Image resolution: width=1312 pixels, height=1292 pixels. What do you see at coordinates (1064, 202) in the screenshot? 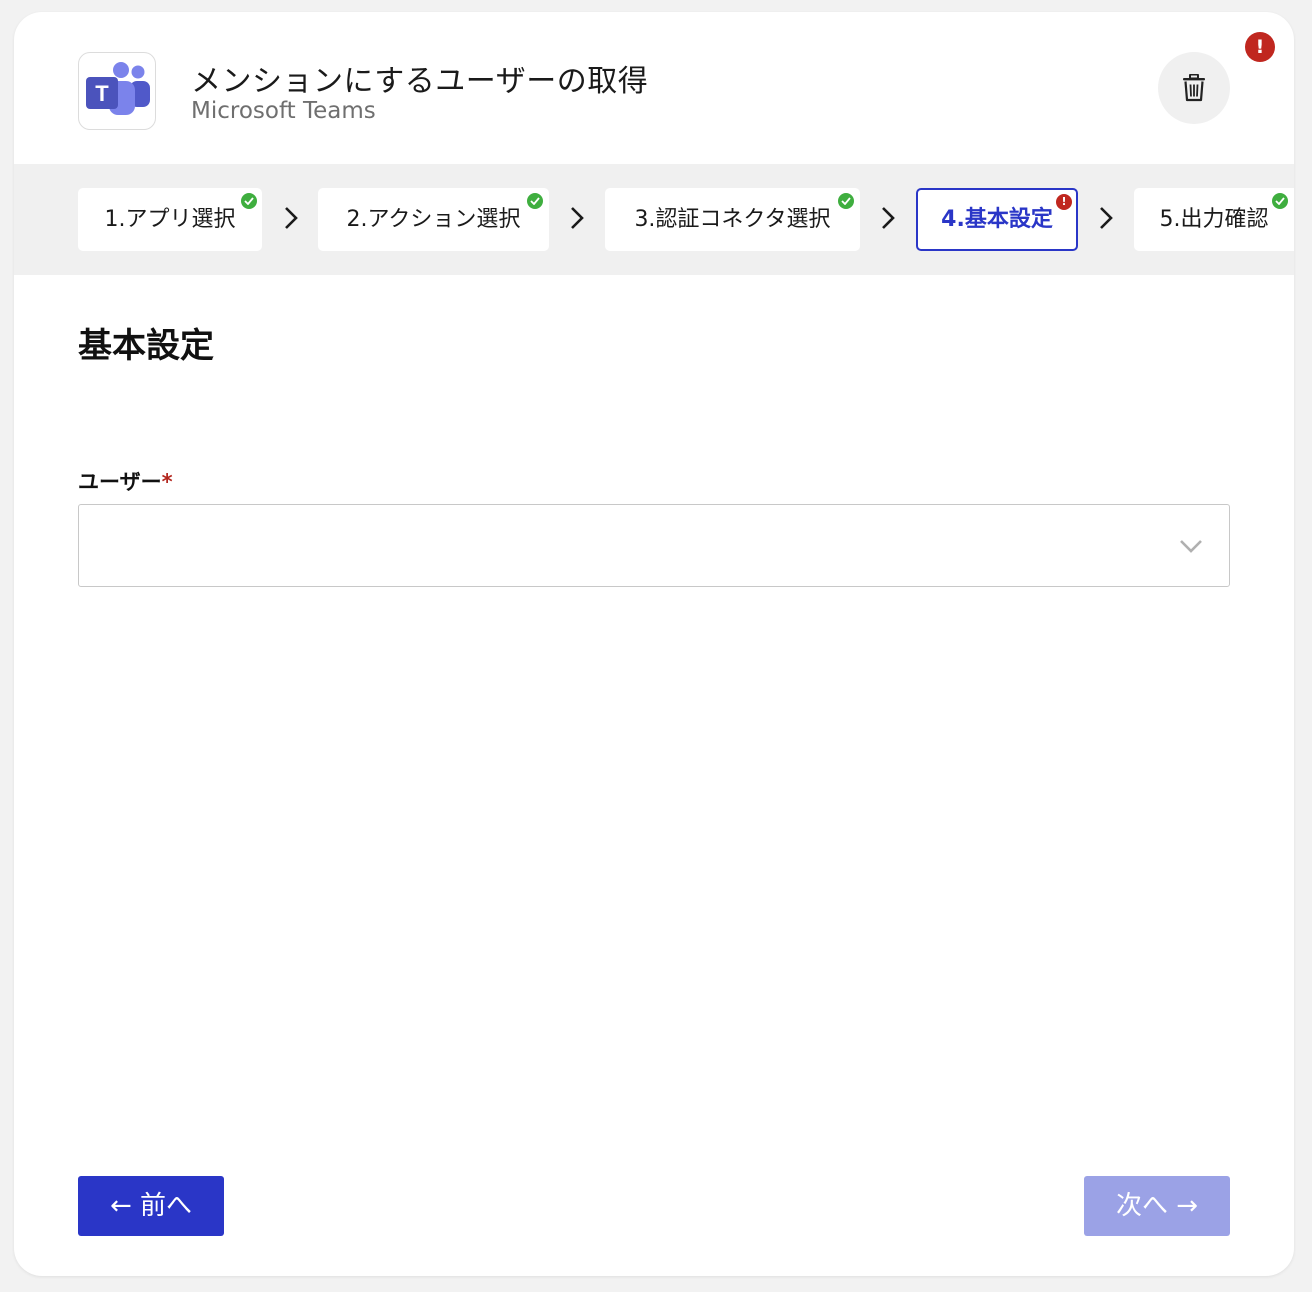
I see `error-icon: !` at bounding box center [1064, 202].